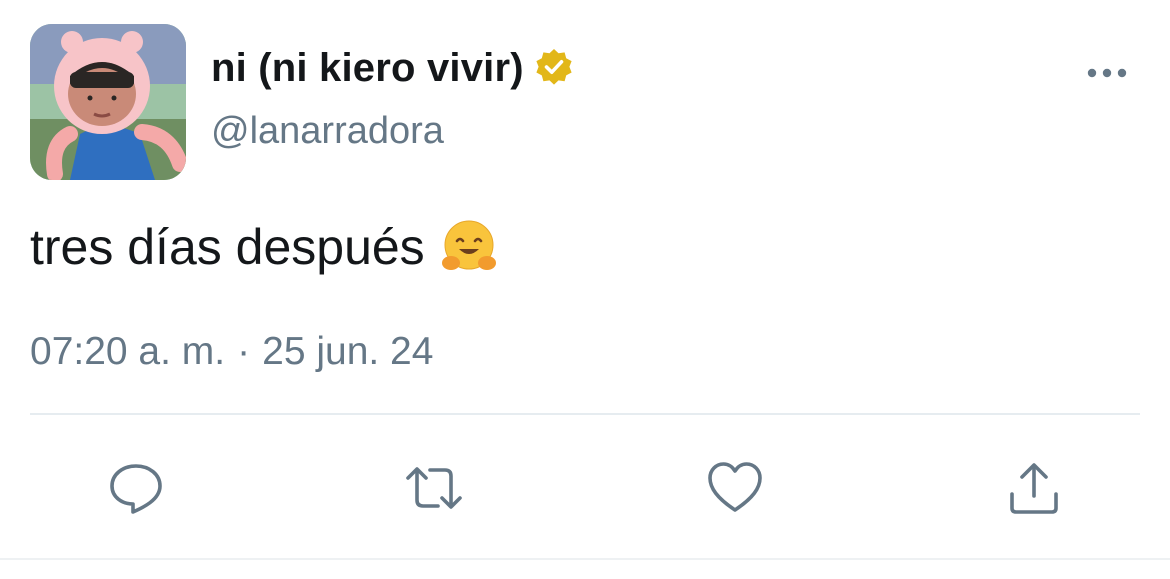  Describe the element at coordinates (327, 131) in the screenshot. I see `author-handle: @lanarradora` at that location.